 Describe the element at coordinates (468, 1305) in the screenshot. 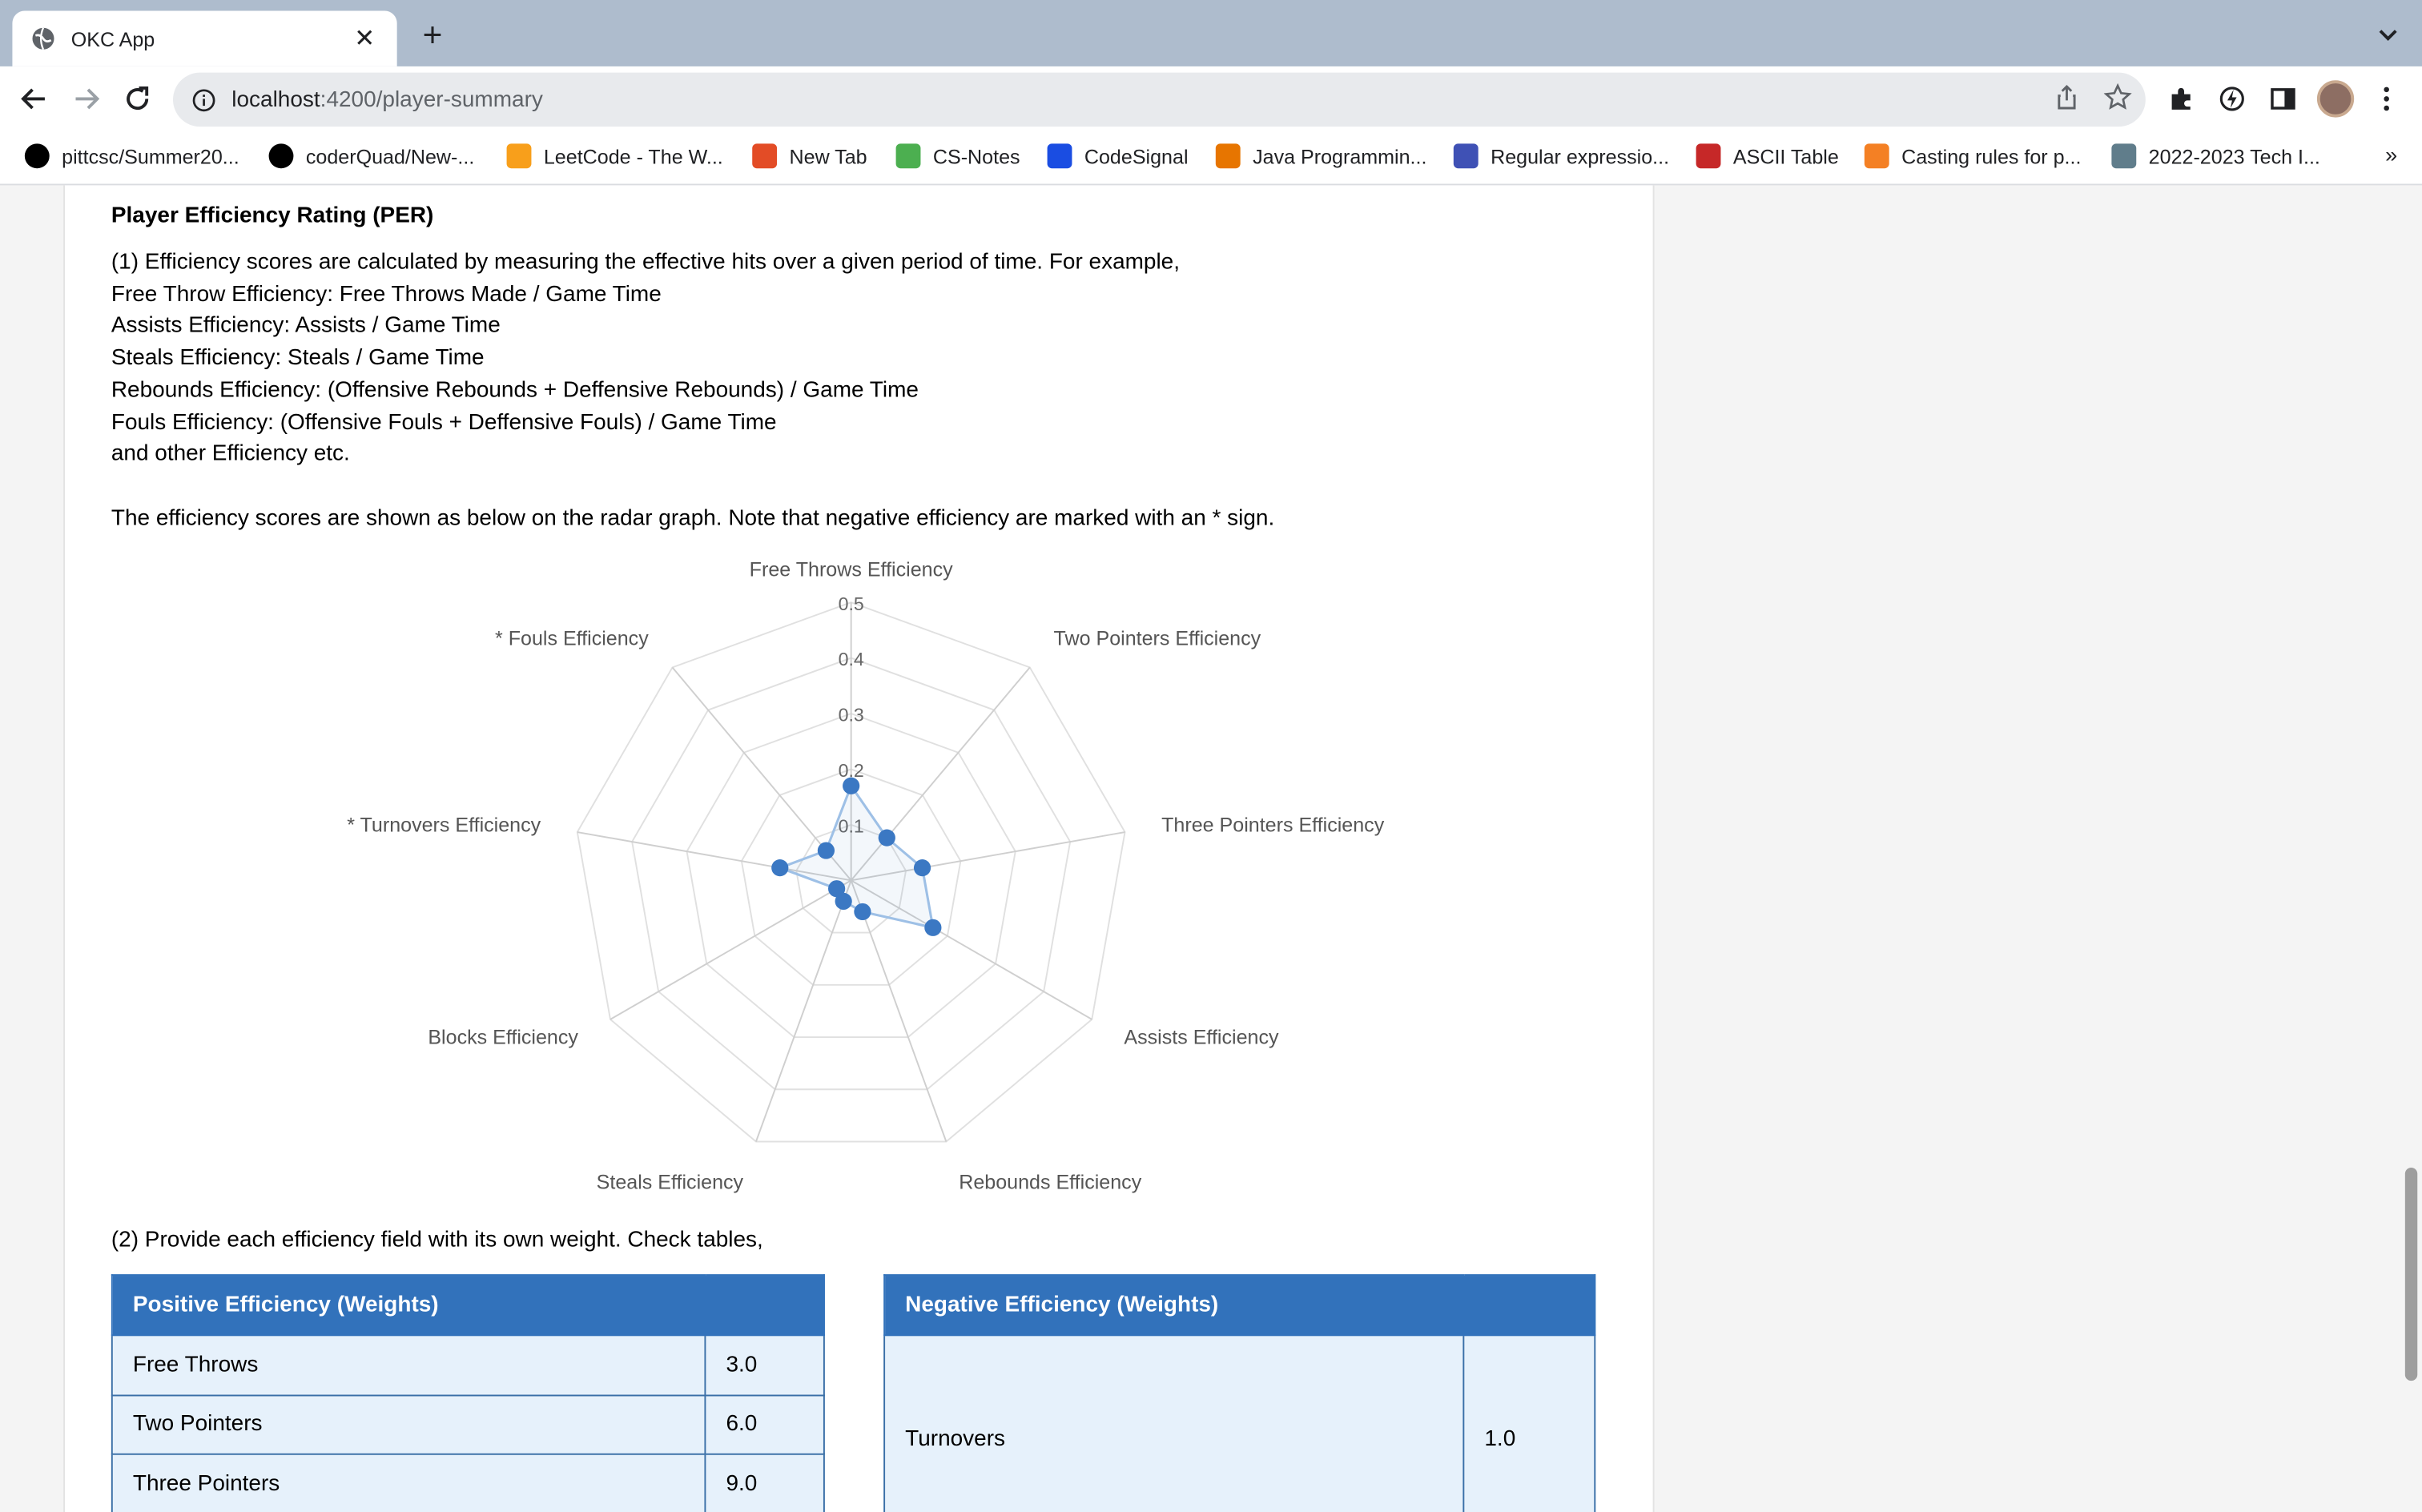

I see `positive-table-header: Positive Efficiency (Weights)` at that location.